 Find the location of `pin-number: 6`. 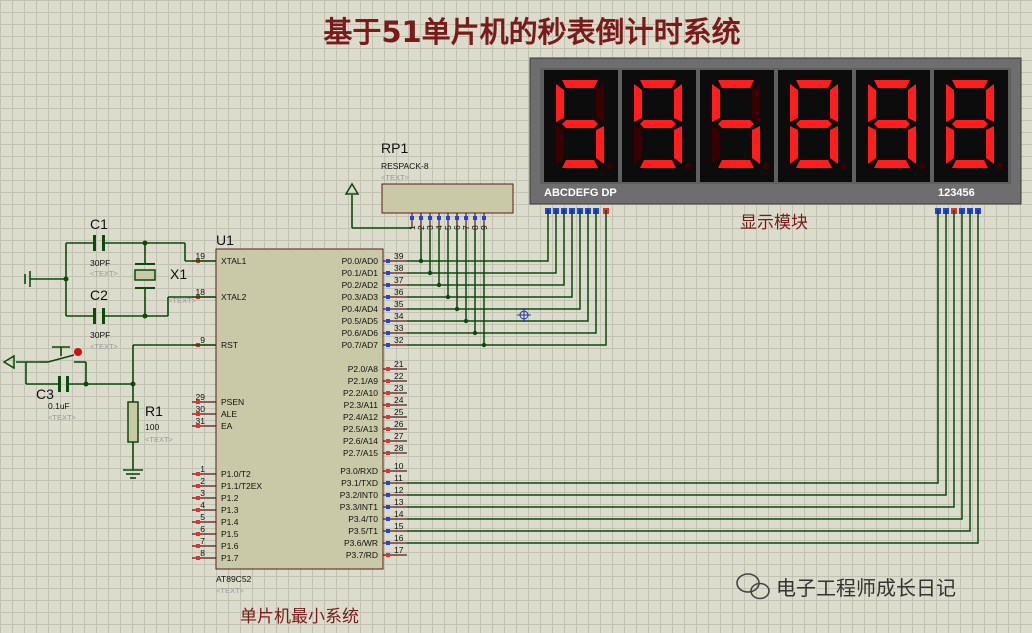

pin-number: 6 is located at coordinates (202, 529).